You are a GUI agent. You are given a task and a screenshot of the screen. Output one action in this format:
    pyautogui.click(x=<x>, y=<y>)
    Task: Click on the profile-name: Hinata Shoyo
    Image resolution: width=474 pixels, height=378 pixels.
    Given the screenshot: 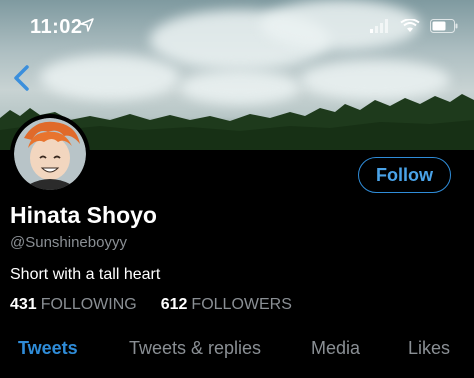 What is the action you would take?
    pyautogui.click(x=83, y=215)
    